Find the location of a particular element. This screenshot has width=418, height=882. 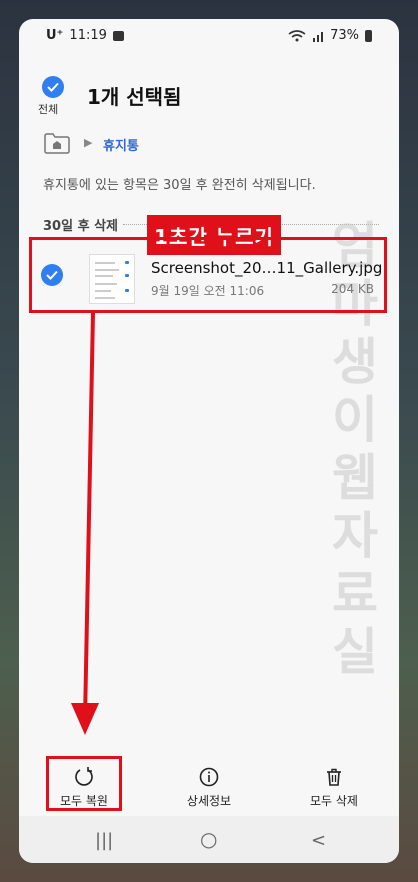

trash-icon is located at coordinates (334, 777).